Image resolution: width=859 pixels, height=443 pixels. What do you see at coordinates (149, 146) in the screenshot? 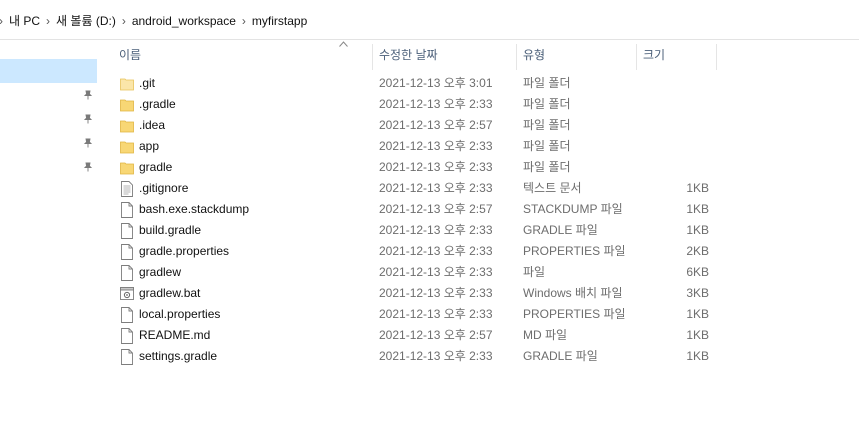
I see `file-name: app` at bounding box center [149, 146].